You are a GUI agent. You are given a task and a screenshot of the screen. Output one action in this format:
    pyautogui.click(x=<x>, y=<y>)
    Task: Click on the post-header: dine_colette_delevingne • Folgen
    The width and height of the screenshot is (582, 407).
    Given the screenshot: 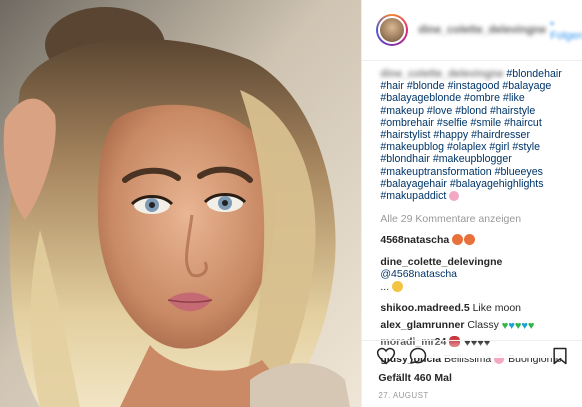 What is the action you would take?
    pyautogui.click(x=472, y=30)
    